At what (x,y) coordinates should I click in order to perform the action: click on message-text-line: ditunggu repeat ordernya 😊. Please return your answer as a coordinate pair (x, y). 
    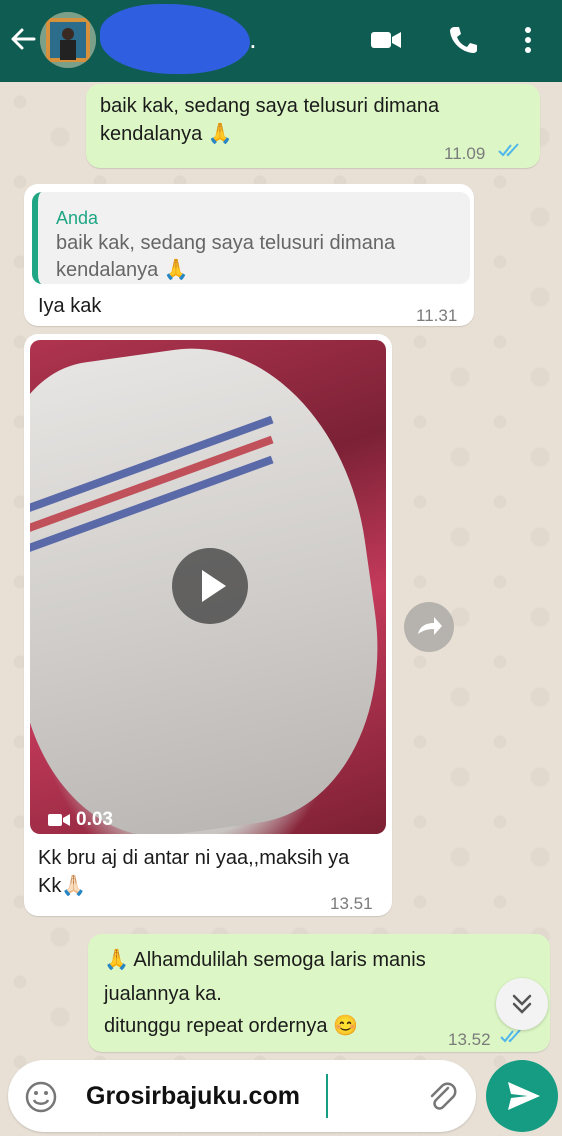
    Looking at the image, I should click on (231, 1026).